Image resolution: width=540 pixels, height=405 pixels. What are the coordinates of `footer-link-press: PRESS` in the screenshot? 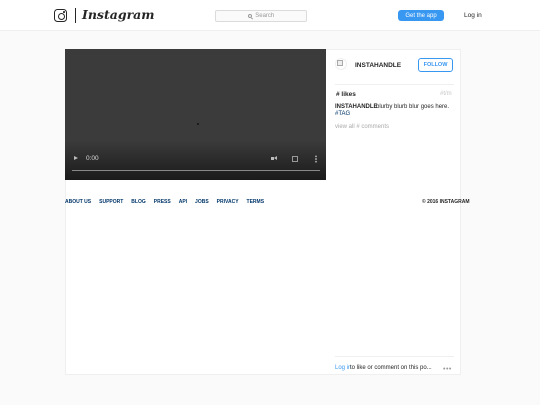 It's located at (162, 202).